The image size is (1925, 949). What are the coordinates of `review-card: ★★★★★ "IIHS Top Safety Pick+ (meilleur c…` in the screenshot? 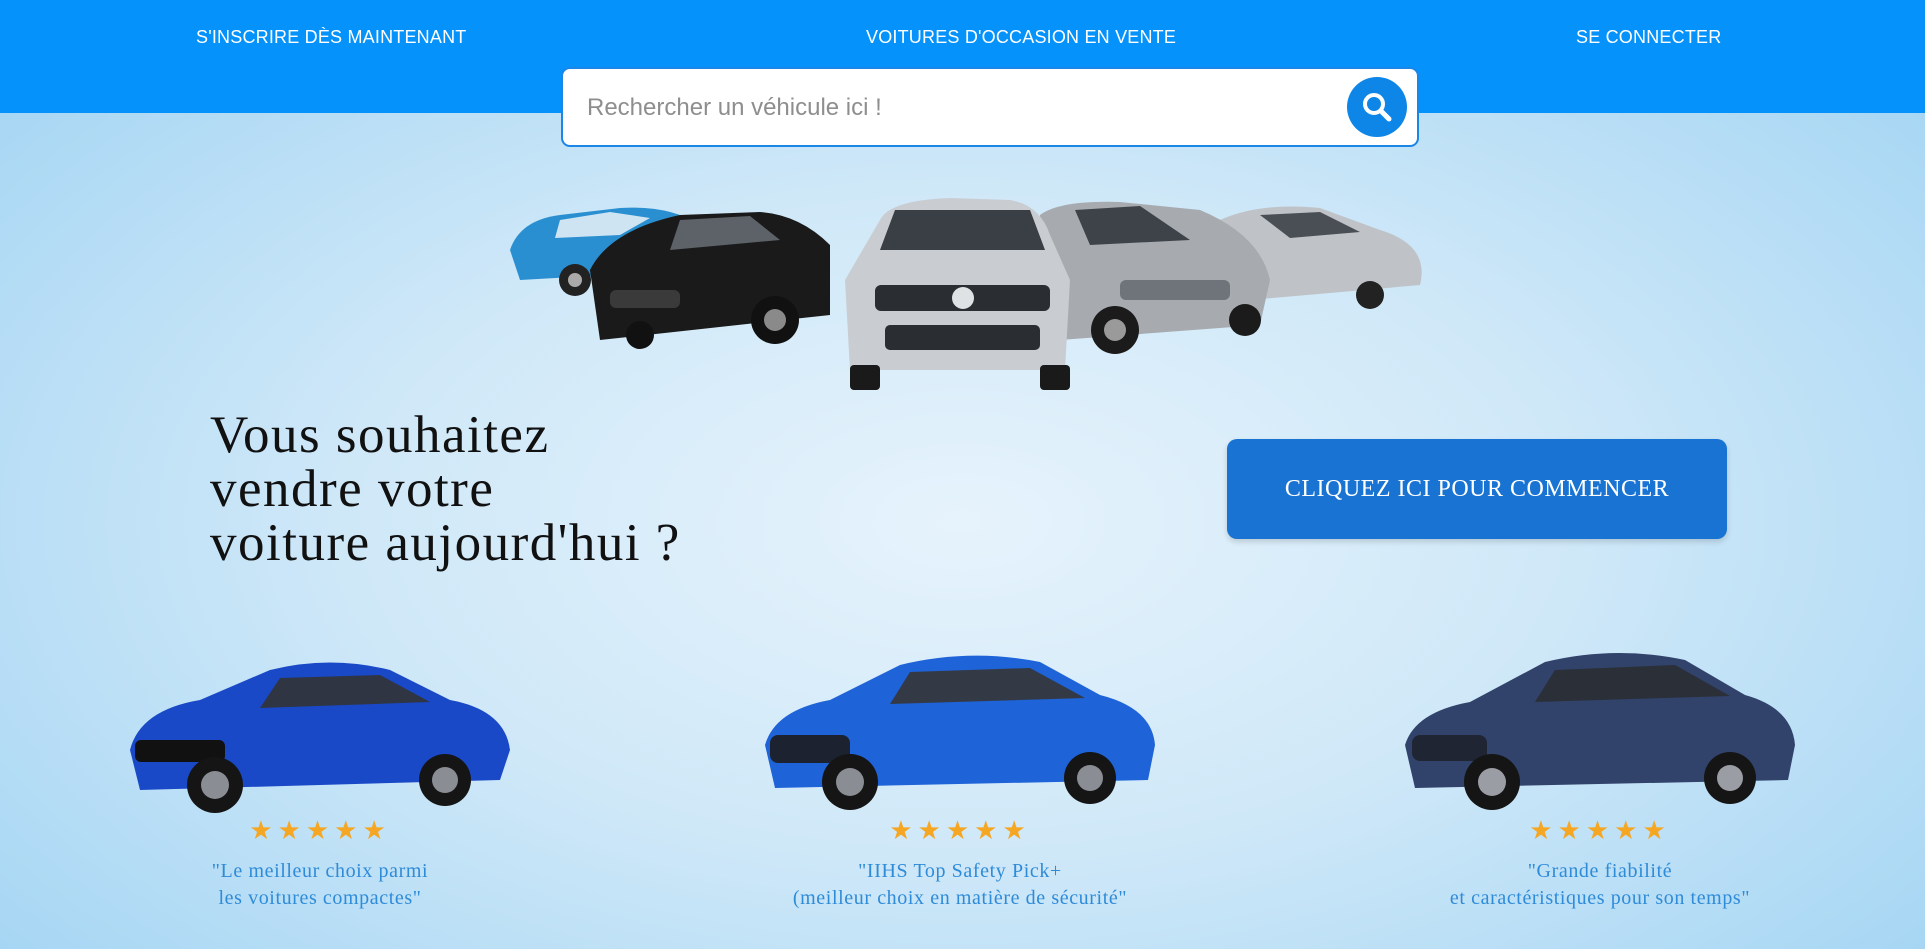 It's located at (960, 770).